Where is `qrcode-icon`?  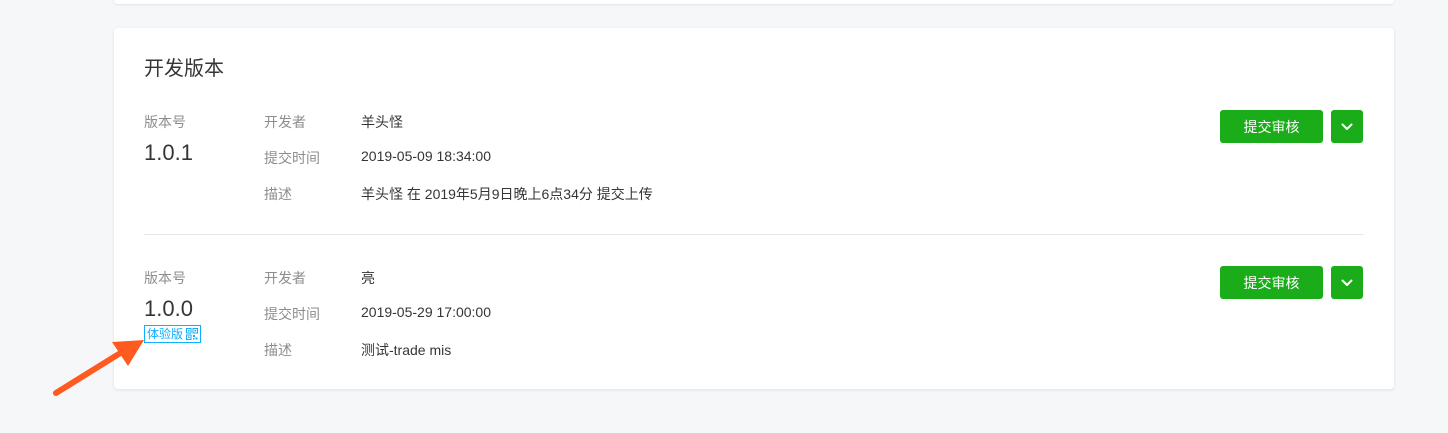
qrcode-icon is located at coordinates (192, 334).